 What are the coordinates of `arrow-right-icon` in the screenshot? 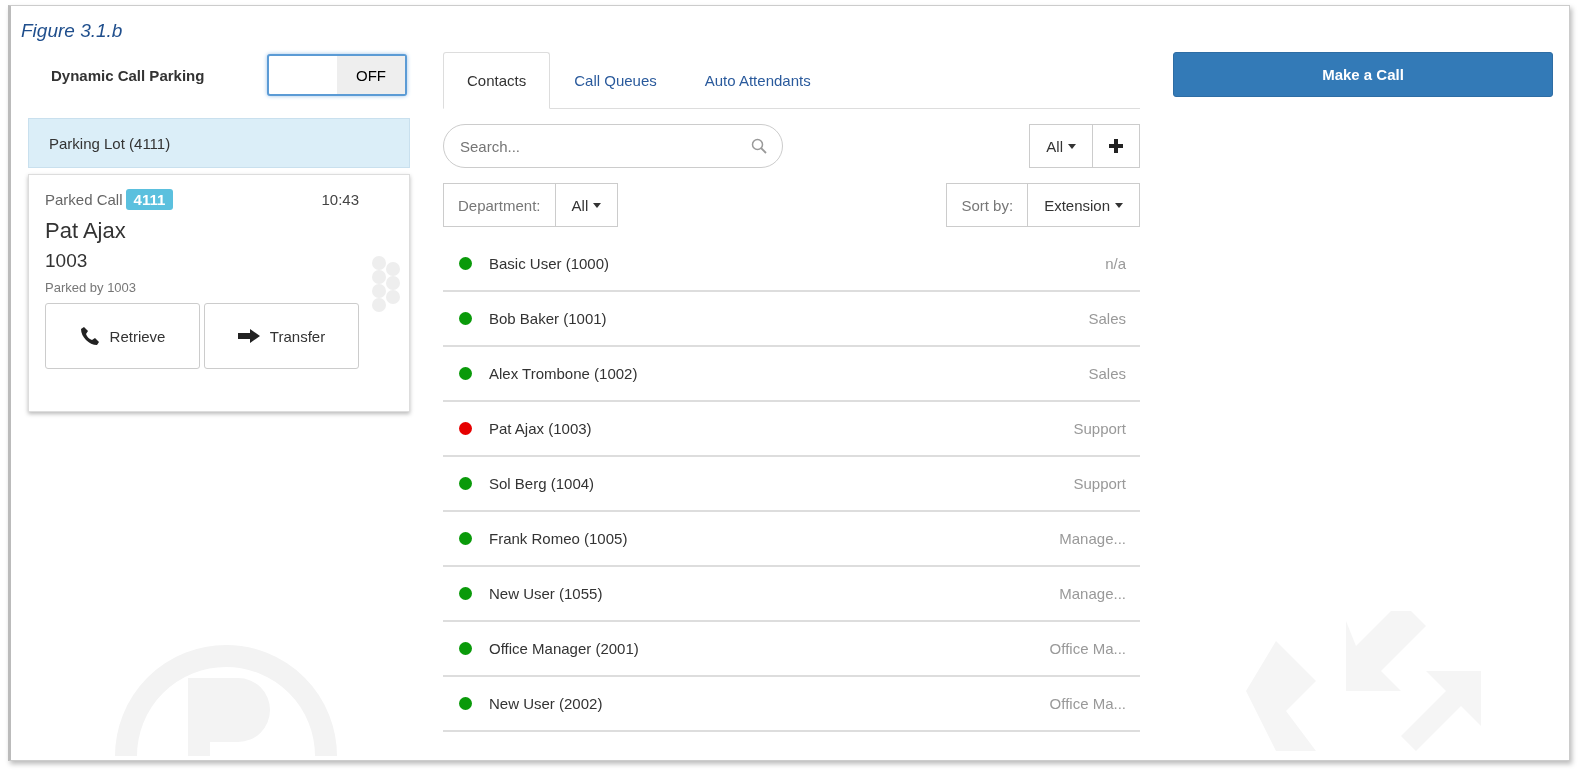 It's located at (248, 336).